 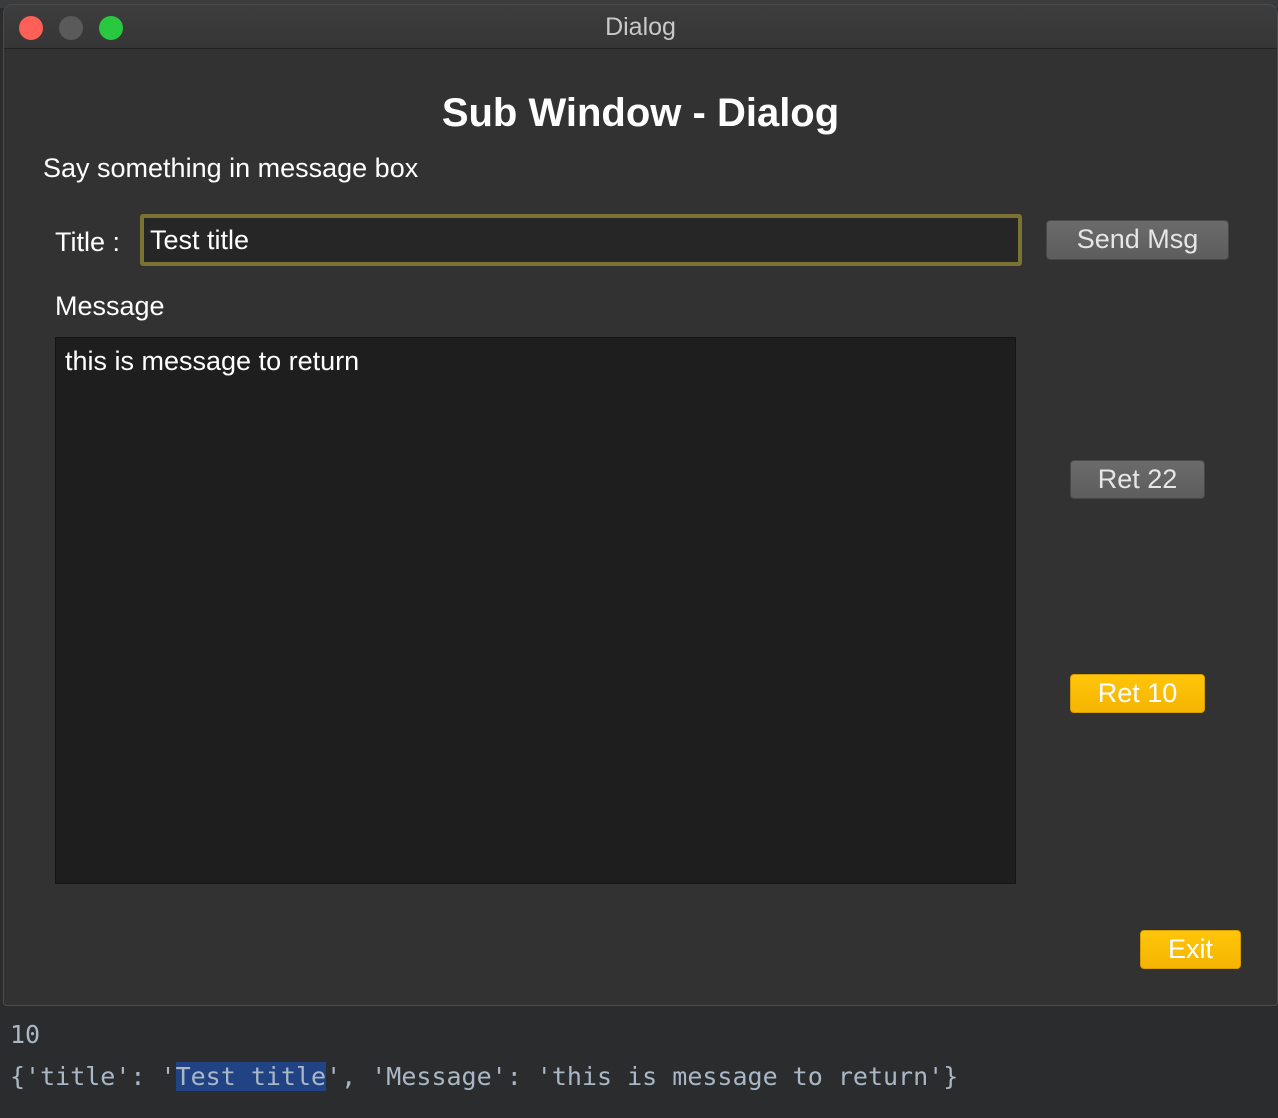 I want to click on ret-22-button: Ret 22, so click(x=1137, y=479).